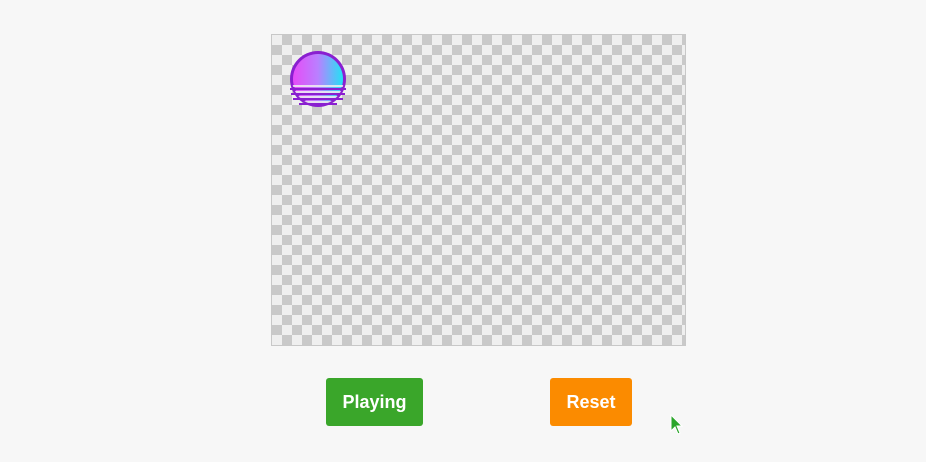 This screenshot has height=462, width=926. I want to click on play-button: Playing, so click(374, 402).